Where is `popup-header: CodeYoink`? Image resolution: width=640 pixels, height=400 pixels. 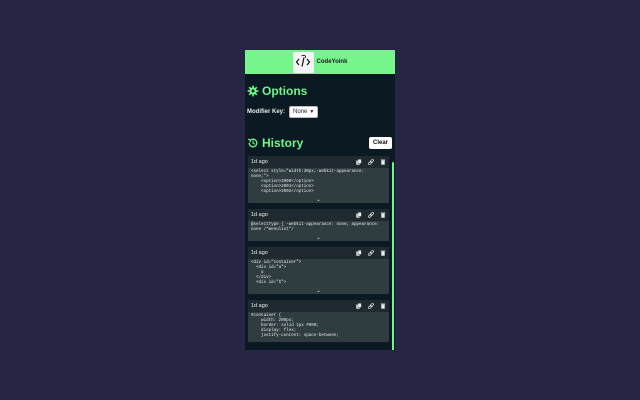 popup-header: CodeYoink is located at coordinates (320, 62).